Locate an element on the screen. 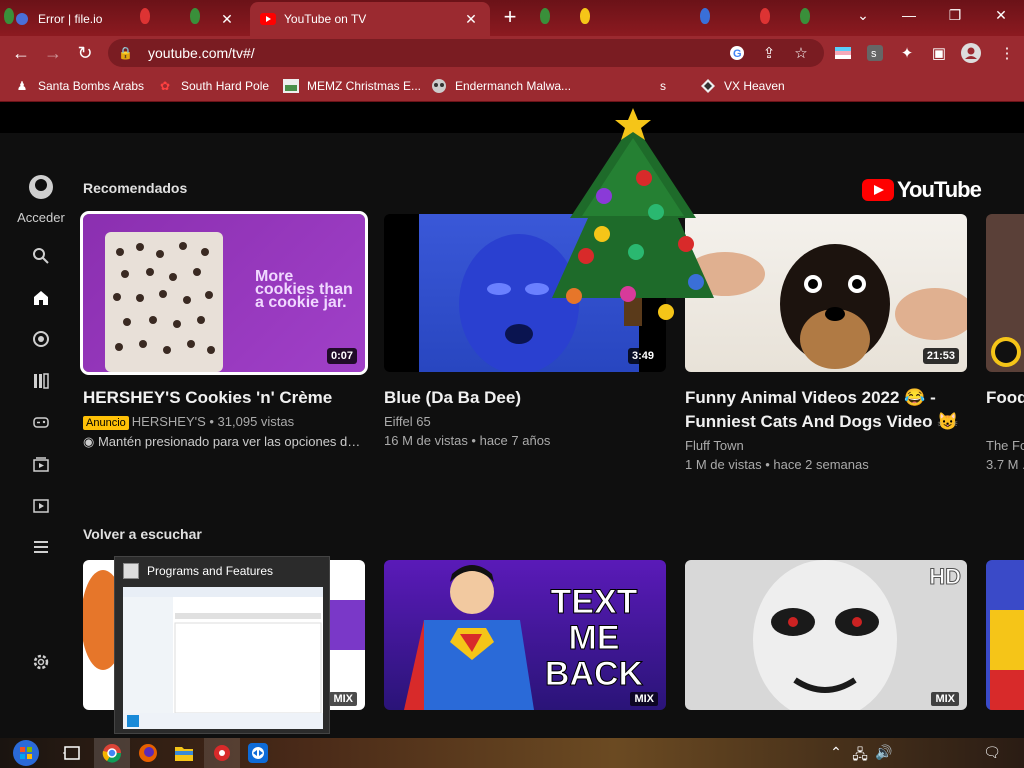  bookmark-south-hard-pole: ✿ South Hard Pole is located at coordinates (213, 86).